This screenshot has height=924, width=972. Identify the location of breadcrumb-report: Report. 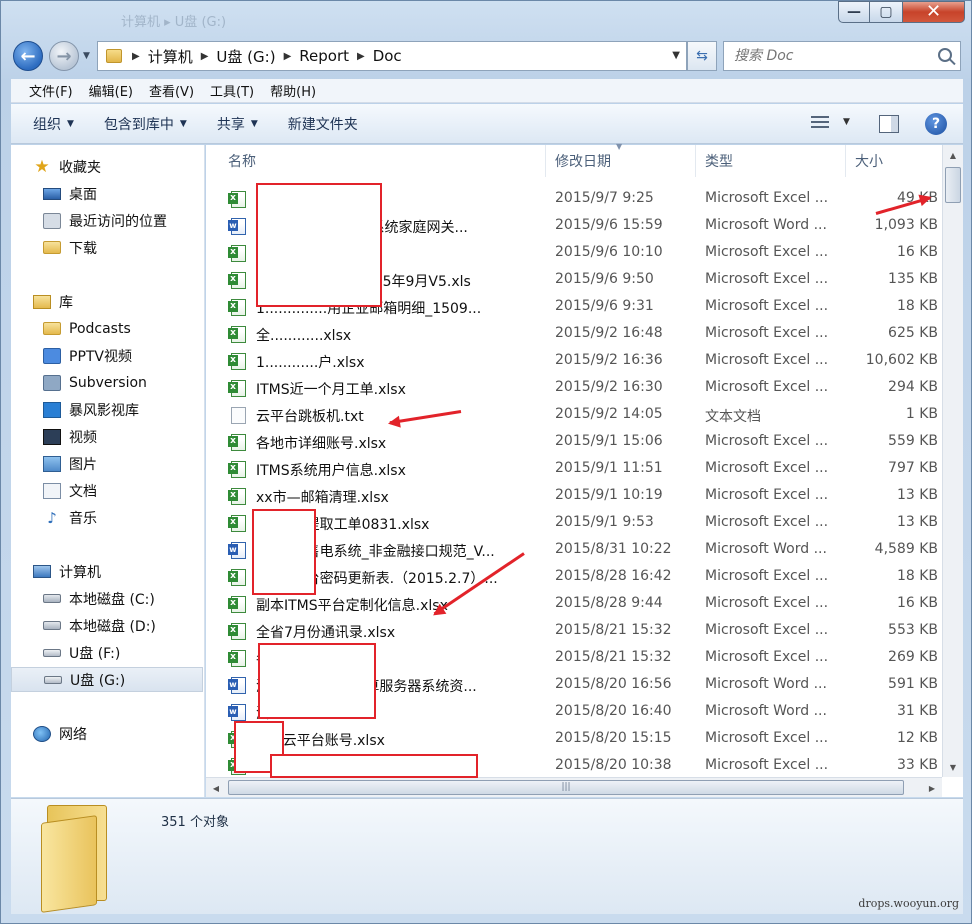
(324, 56).